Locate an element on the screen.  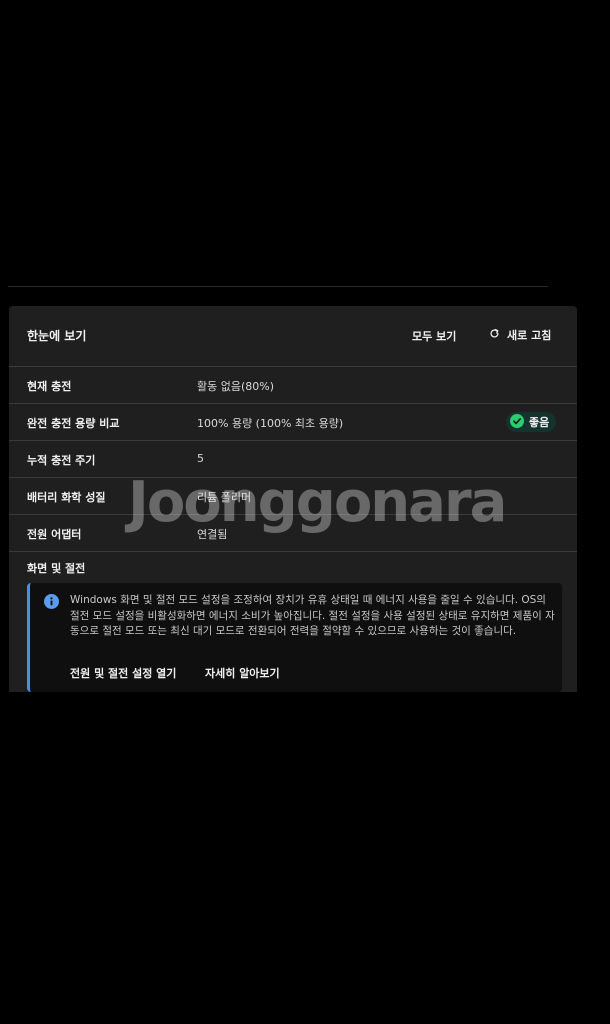
row-battery-chemistry: 배터리 화학 성질 리튬 폴리머 is located at coordinates (293, 496).